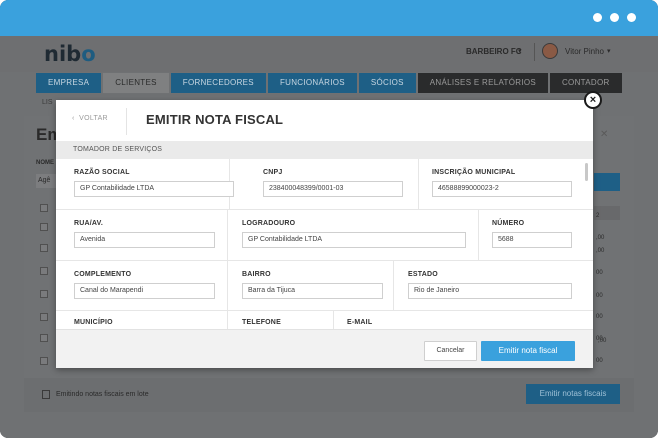 The image size is (658, 438). Describe the element at coordinates (73, 118) in the screenshot. I see `chevron-left-icon: ‹` at that location.